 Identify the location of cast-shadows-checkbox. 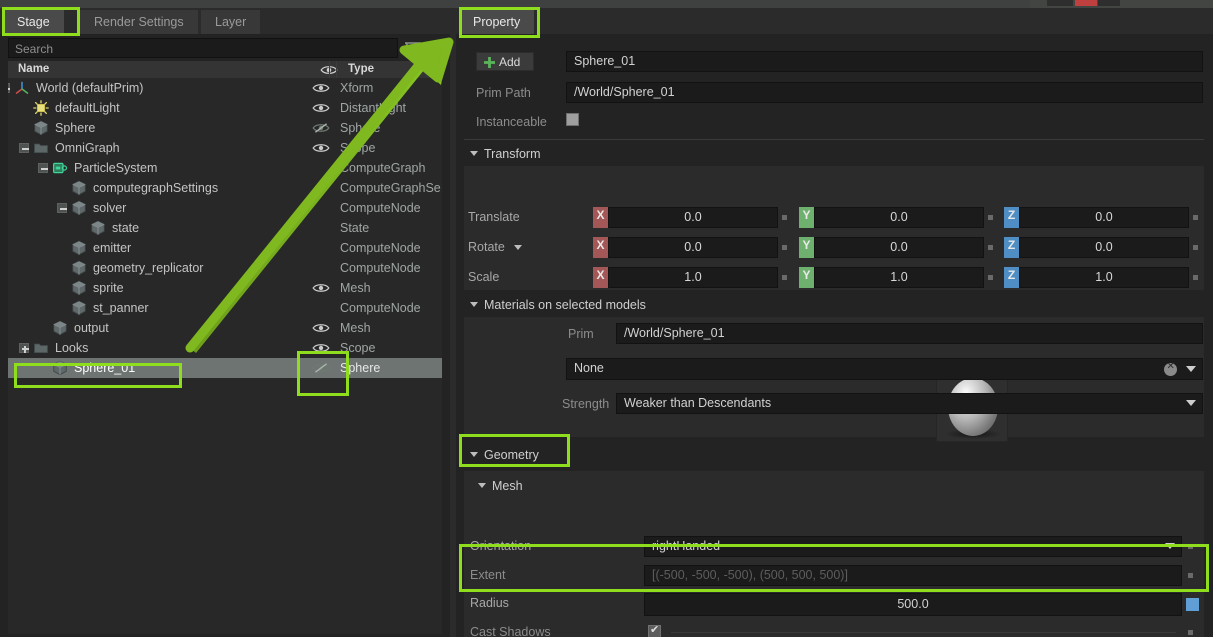
(654, 630).